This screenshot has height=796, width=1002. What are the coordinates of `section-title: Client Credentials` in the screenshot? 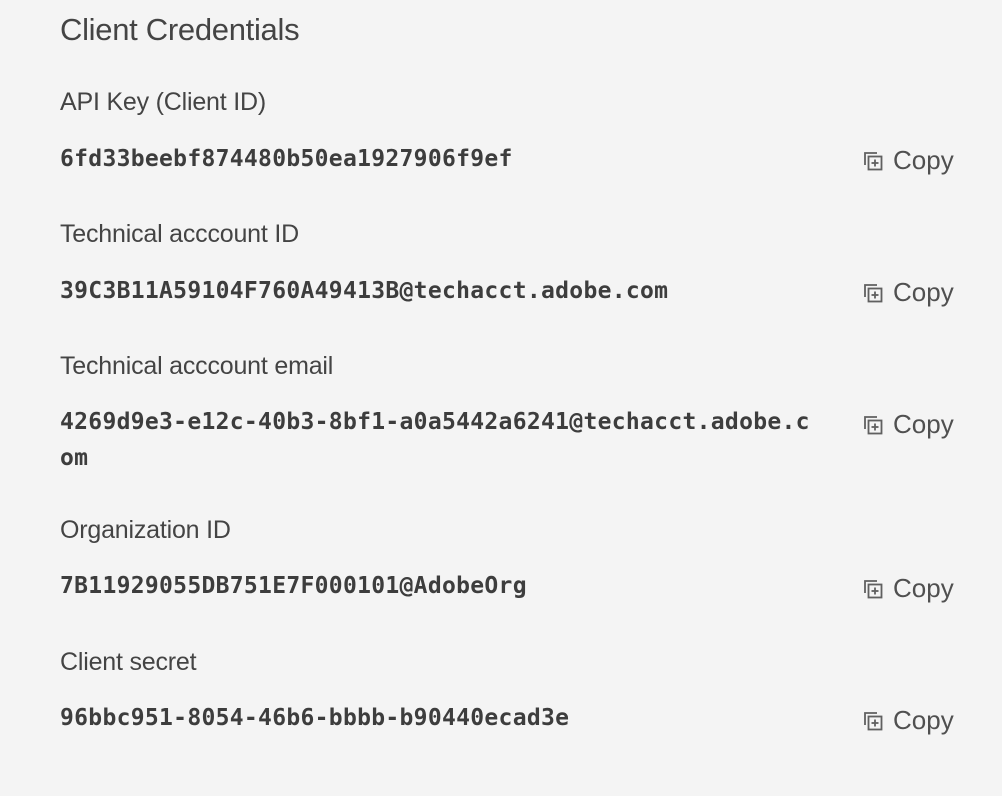 It's located at (180, 29).